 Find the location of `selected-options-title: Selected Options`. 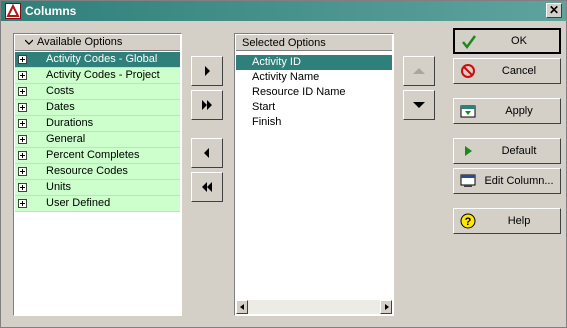

selected-options-title: Selected Options is located at coordinates (284, 43).